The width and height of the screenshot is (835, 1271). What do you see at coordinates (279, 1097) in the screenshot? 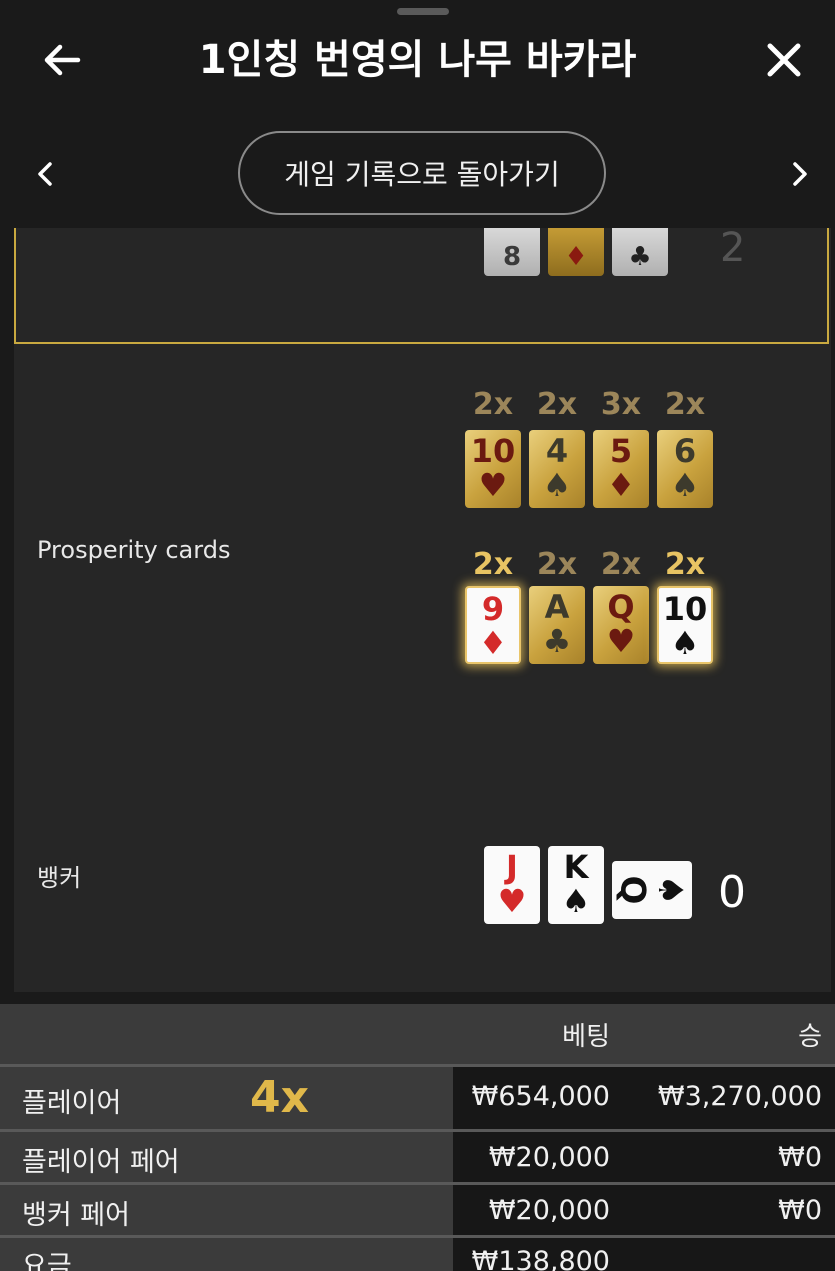
I see `bet-multiplier: 4x` at bounding box center [279, 1097].